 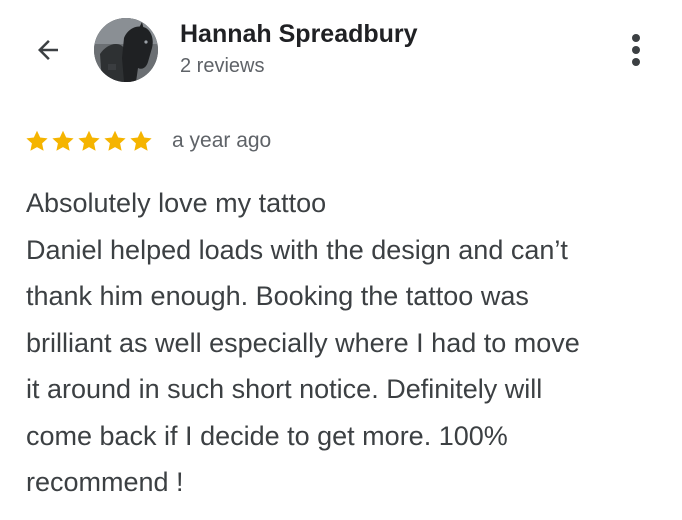 What do you see at coordinates (222, 140) in the screenshot?
I see `review-time: a year ago` at bounding box center [222, 140].